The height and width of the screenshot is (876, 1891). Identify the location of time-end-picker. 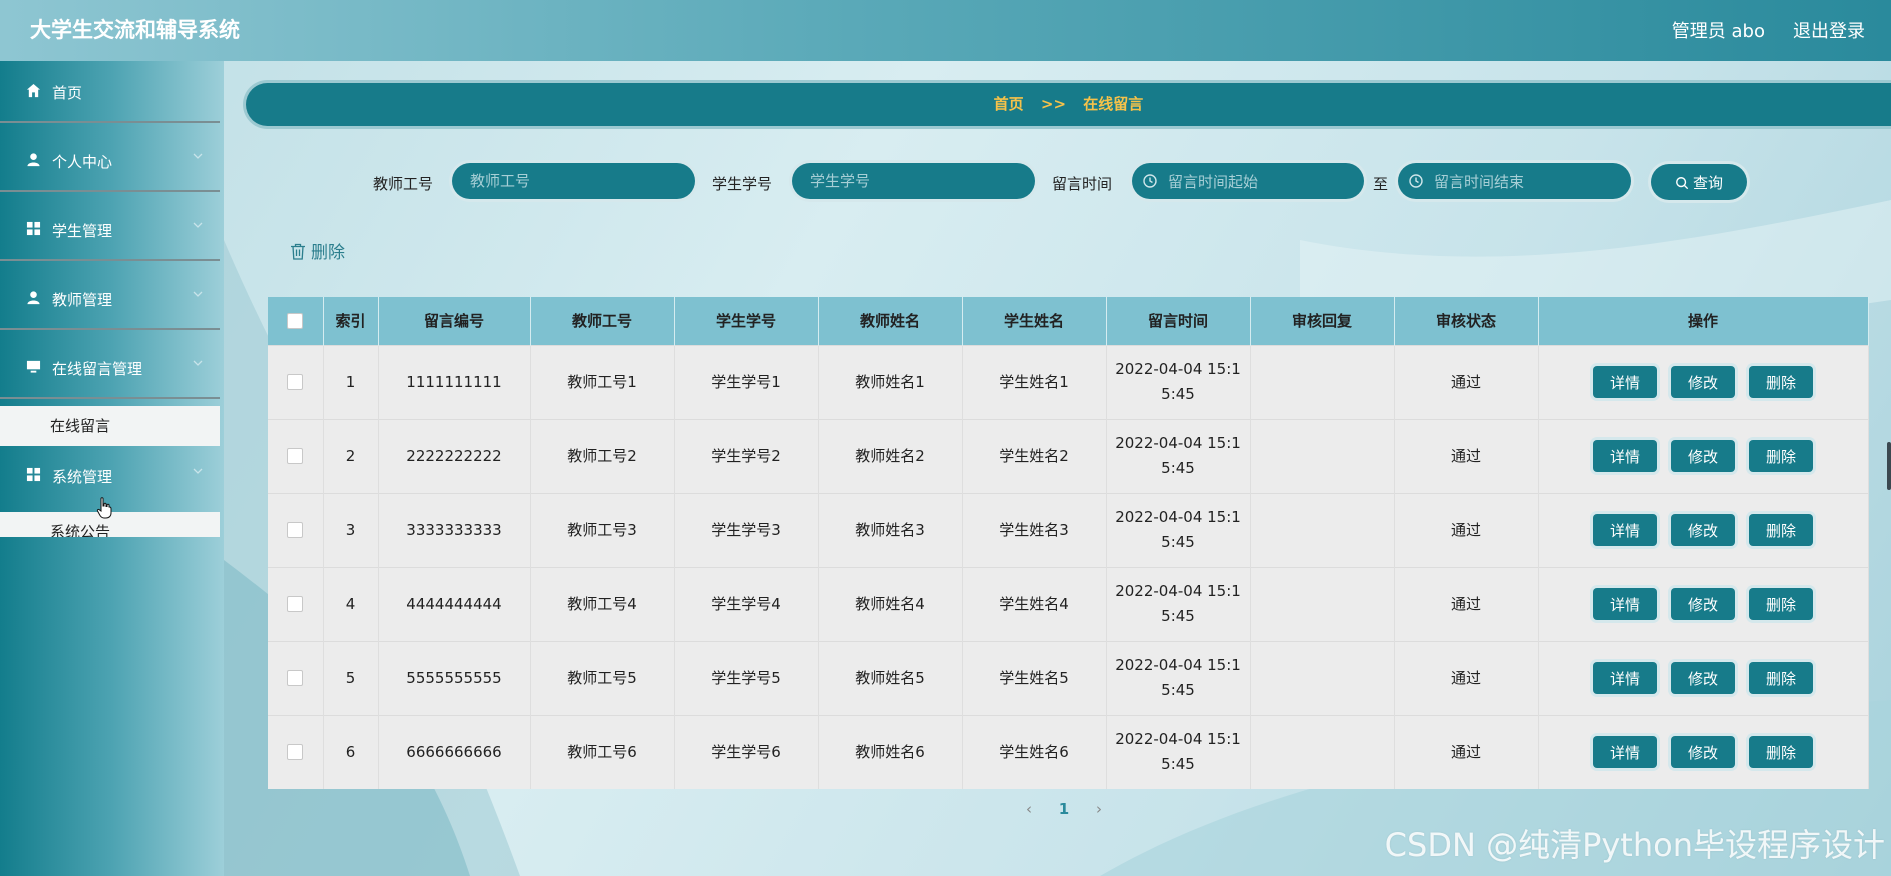
(1514, 182).